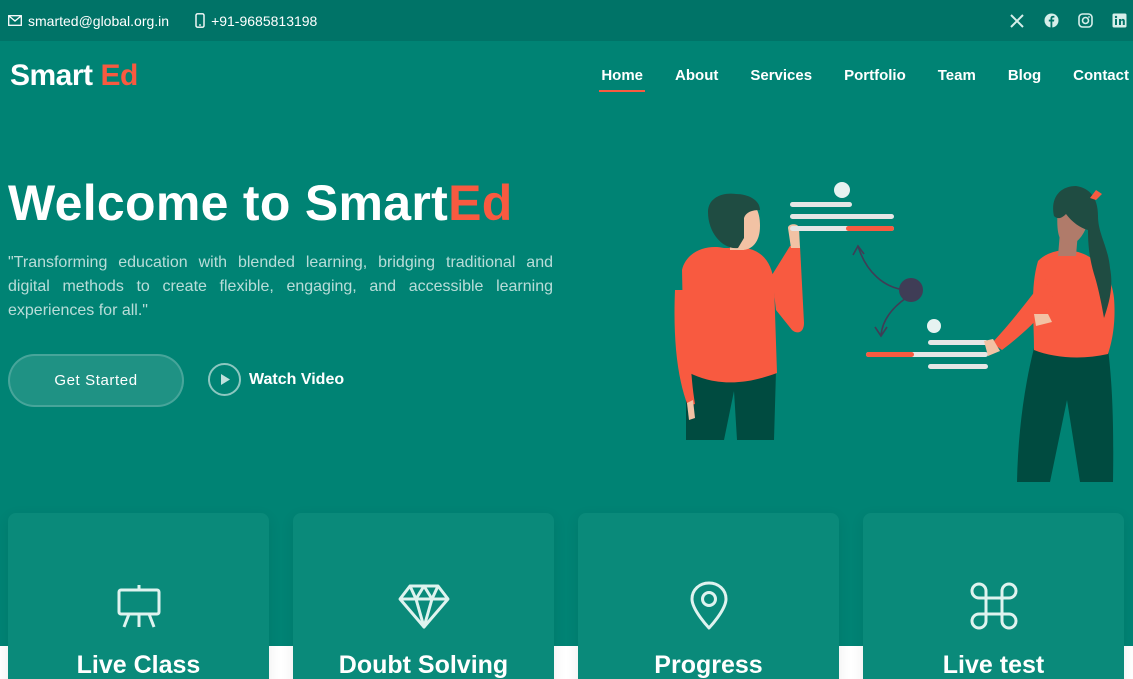 The image size is (1133, 679). Describe the element at coordinates (228, 203) in the screenshot. I see `hero-title-main: Welcome to Smart` at that location.